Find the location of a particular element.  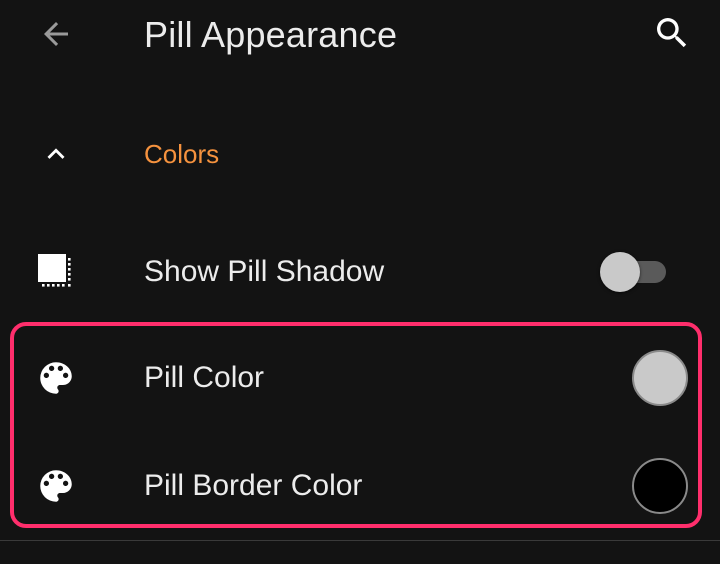

arrow-back-icon is located at coordinates (56, 34).